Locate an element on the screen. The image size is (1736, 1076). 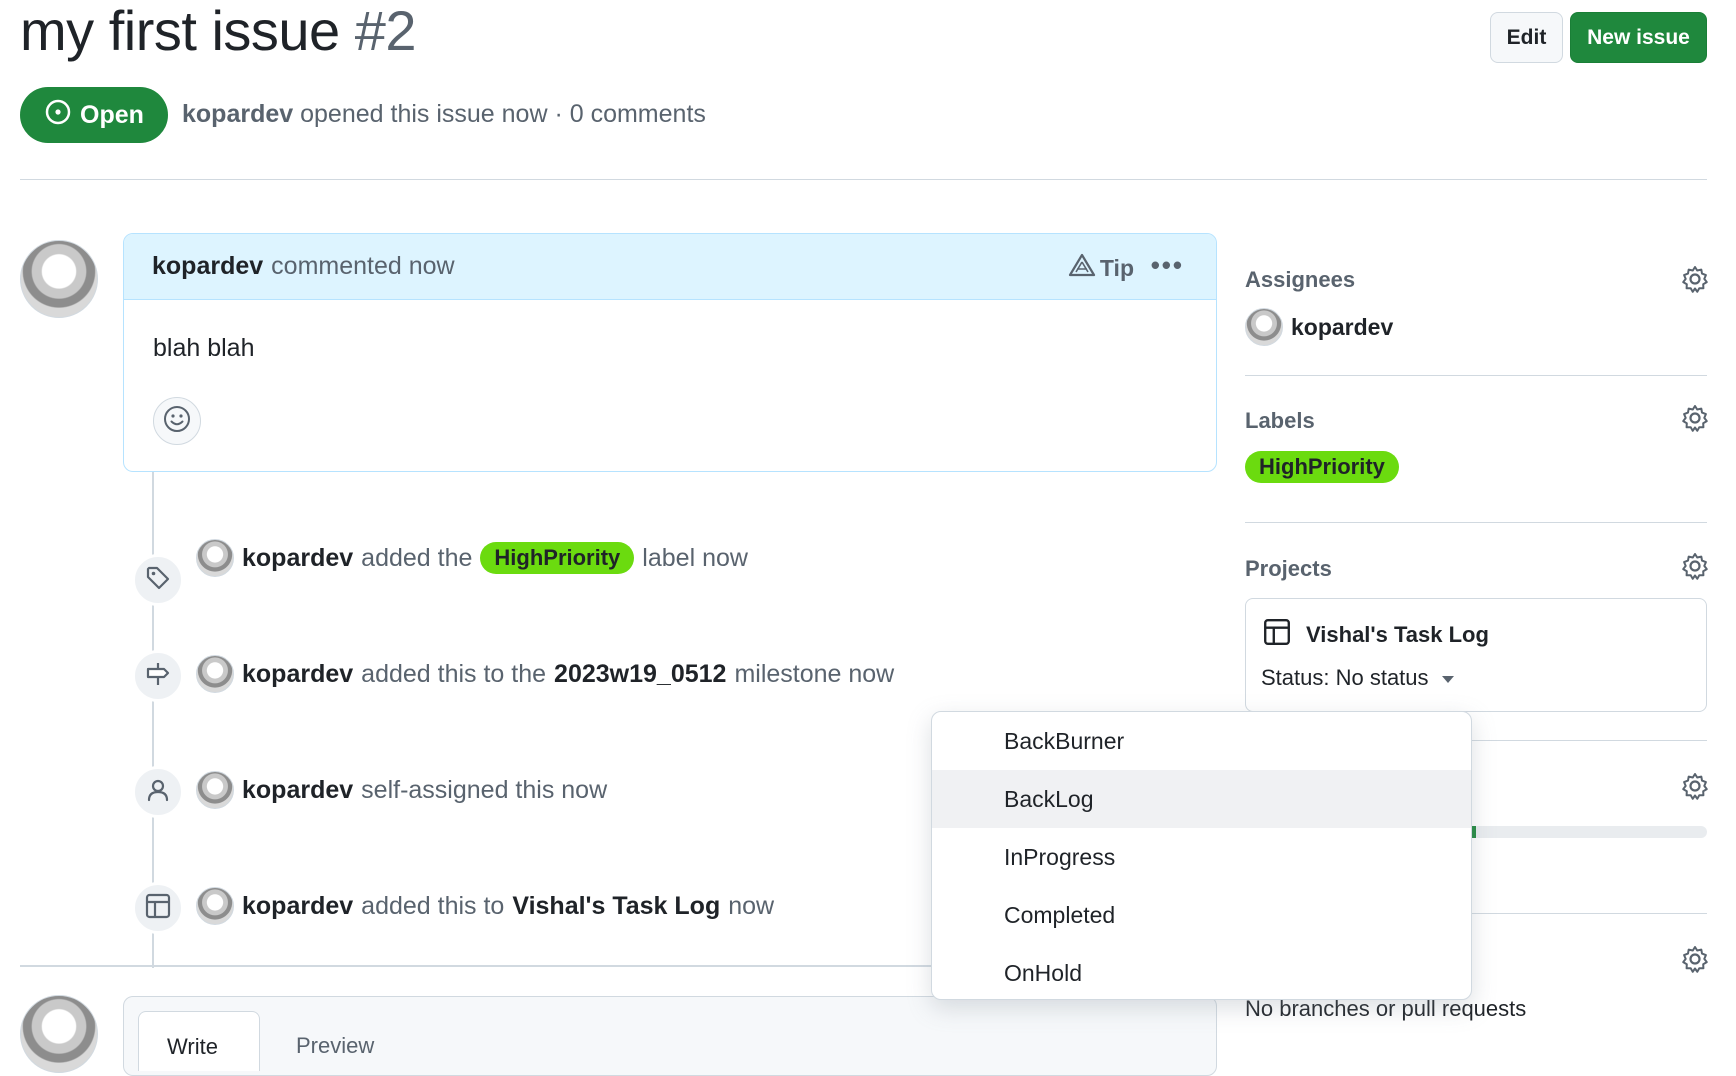
add-reaction-button is located at coordinates (177, 421).